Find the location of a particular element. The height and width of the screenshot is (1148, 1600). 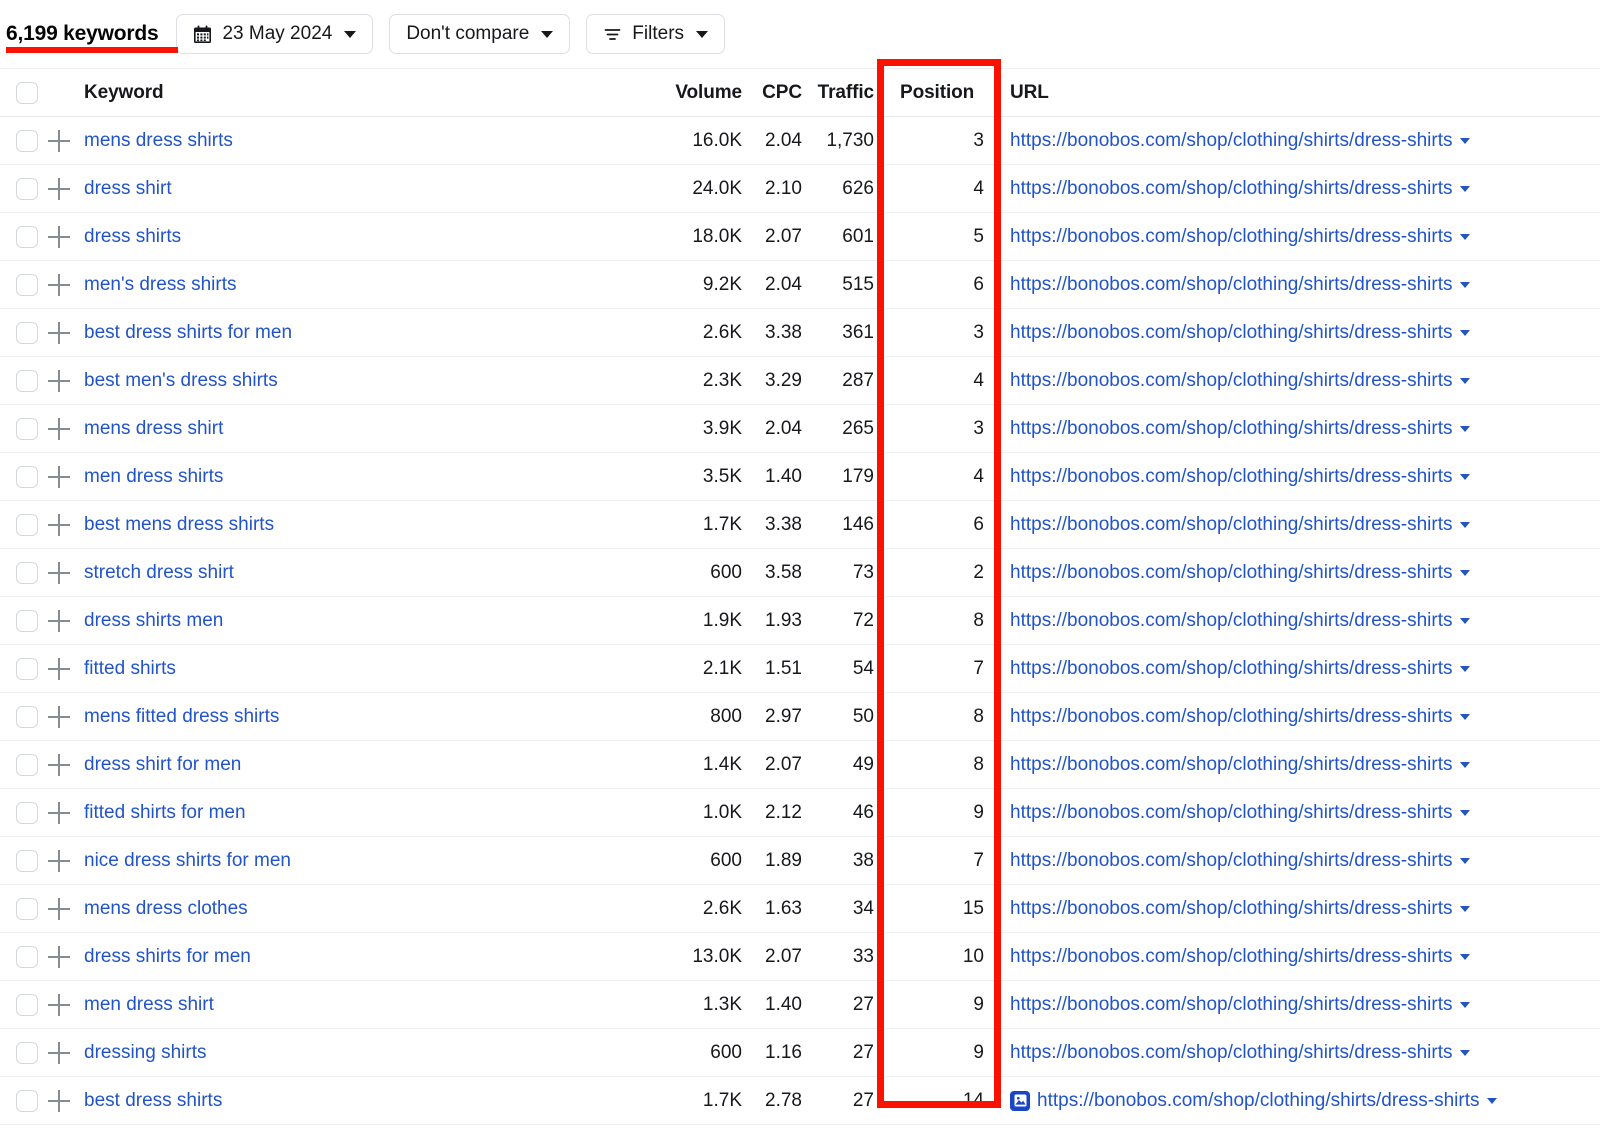

keyword-link: mens dress clothes is located at coordinates (166, 908).